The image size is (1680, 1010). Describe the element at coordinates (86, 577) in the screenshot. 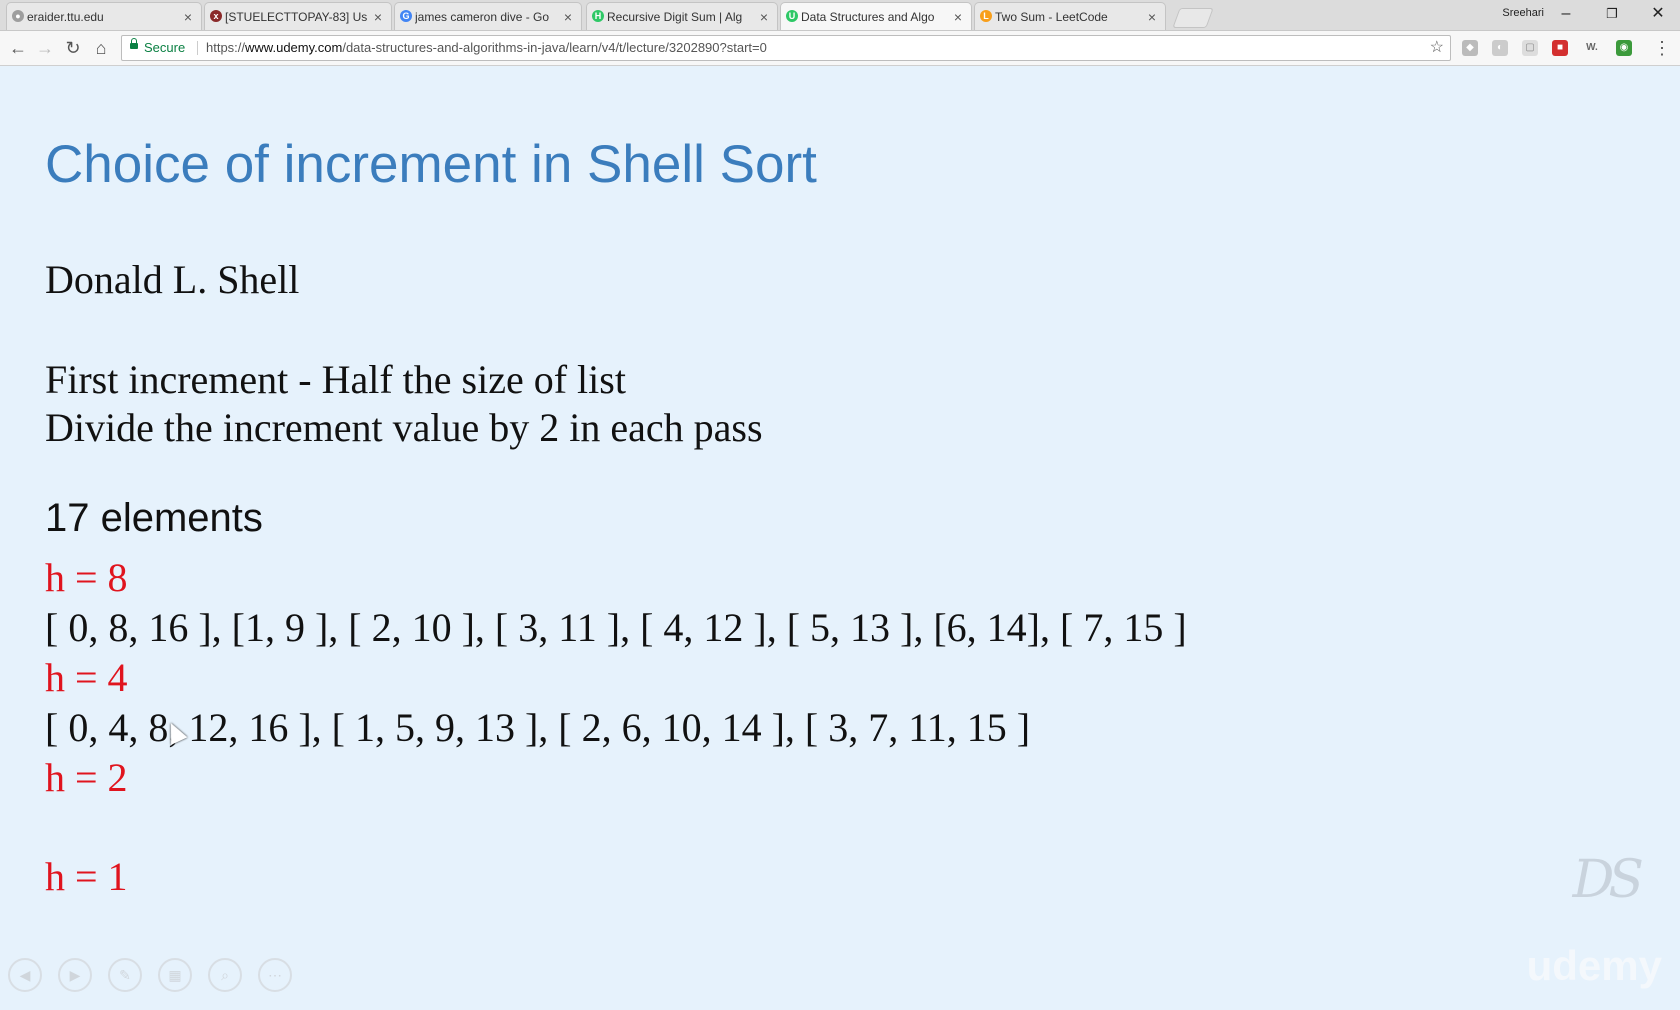

I see `h-value-8: h = 8` at that location.